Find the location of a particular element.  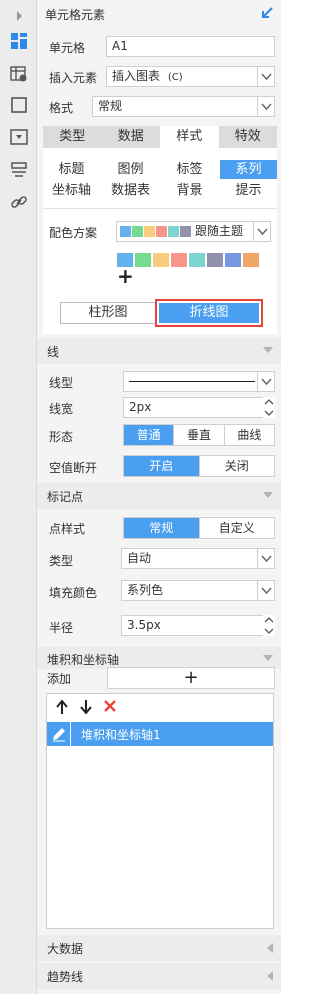

divider is located at coordinates (160, 208).